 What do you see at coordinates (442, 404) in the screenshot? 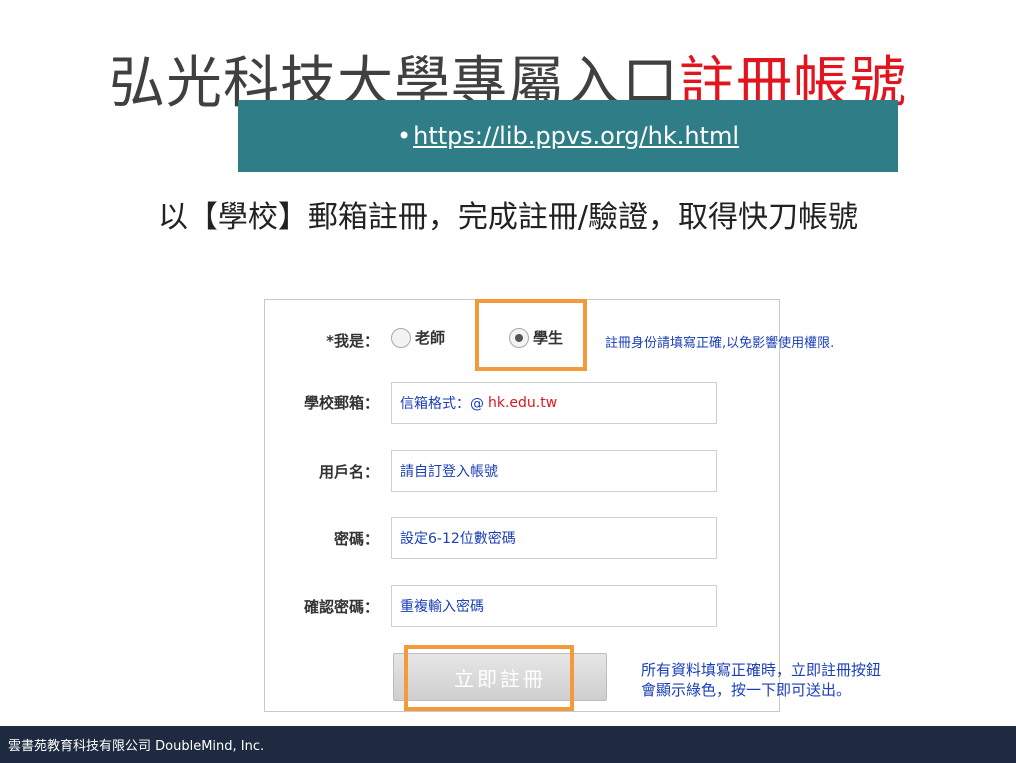
I see `email-placeholder: 信箱格式：@` at bounding box center [442, 404].